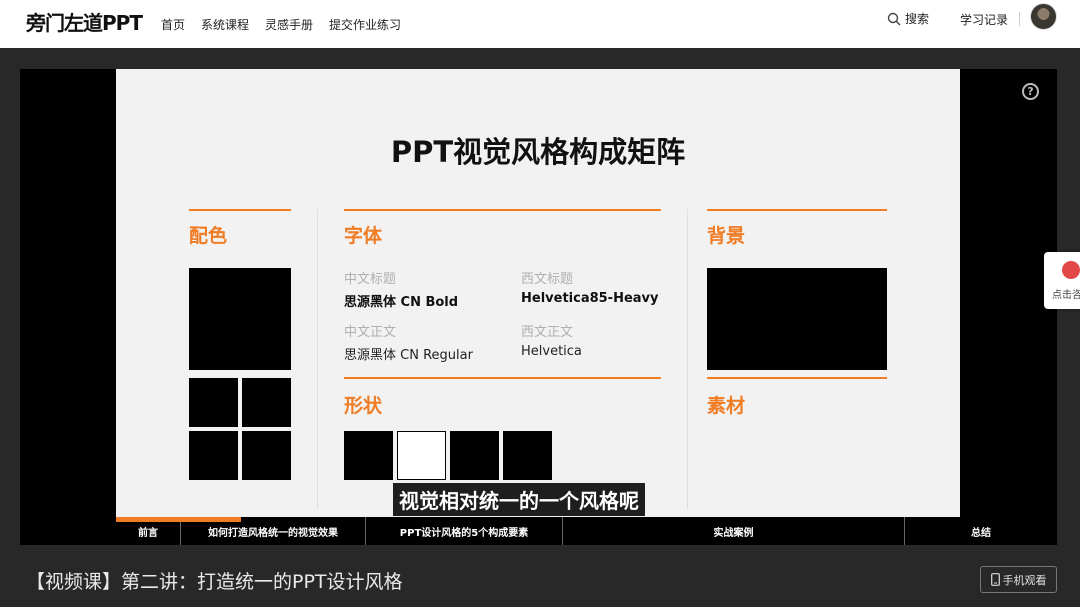 The image size is (1080, 607). Describe the element at coordinates (797, 319) in the screenshot. I see `background-sample` at that location.